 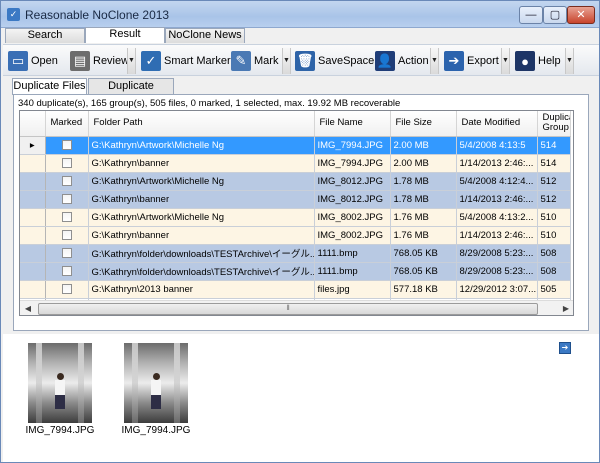 What do you see at coordinates (156, 383) in the screenshot?
I see `preview-thumbnail` at bounding box center [156, 383].